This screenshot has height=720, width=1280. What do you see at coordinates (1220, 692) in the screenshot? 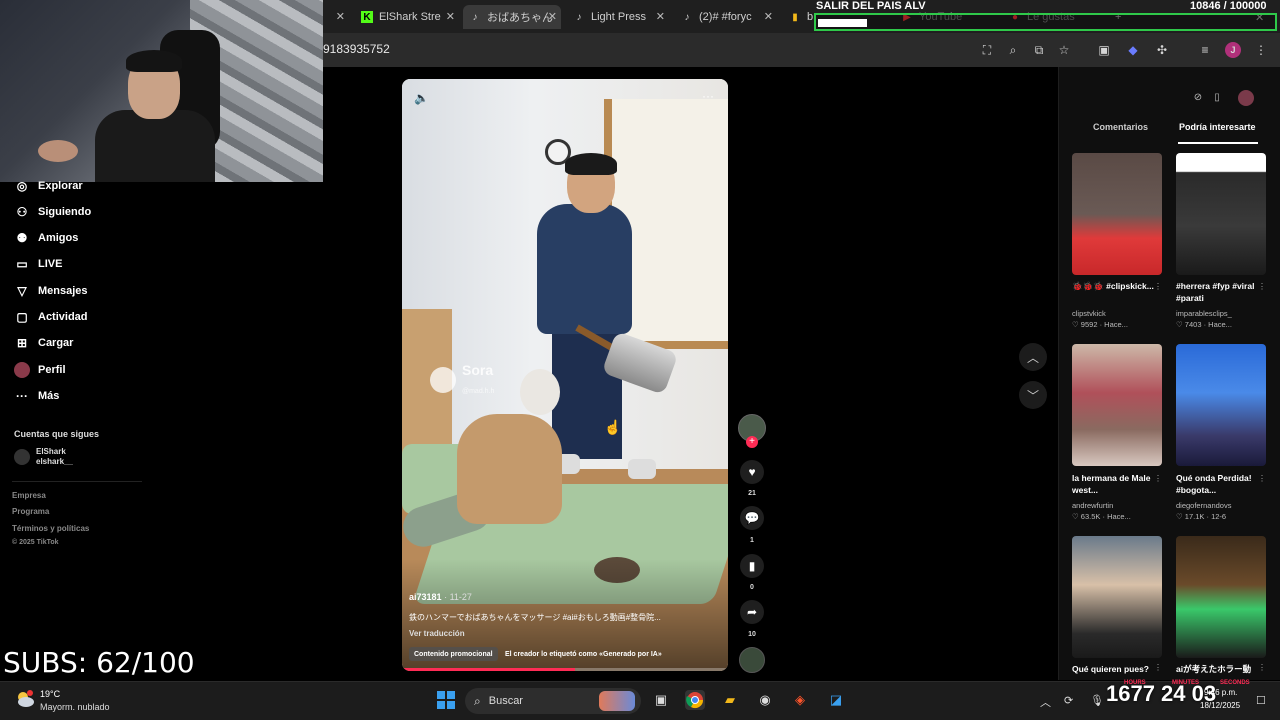
I see `taskbar-clock-time: 9:46 p.m.` at bounding box center [1220, 692].